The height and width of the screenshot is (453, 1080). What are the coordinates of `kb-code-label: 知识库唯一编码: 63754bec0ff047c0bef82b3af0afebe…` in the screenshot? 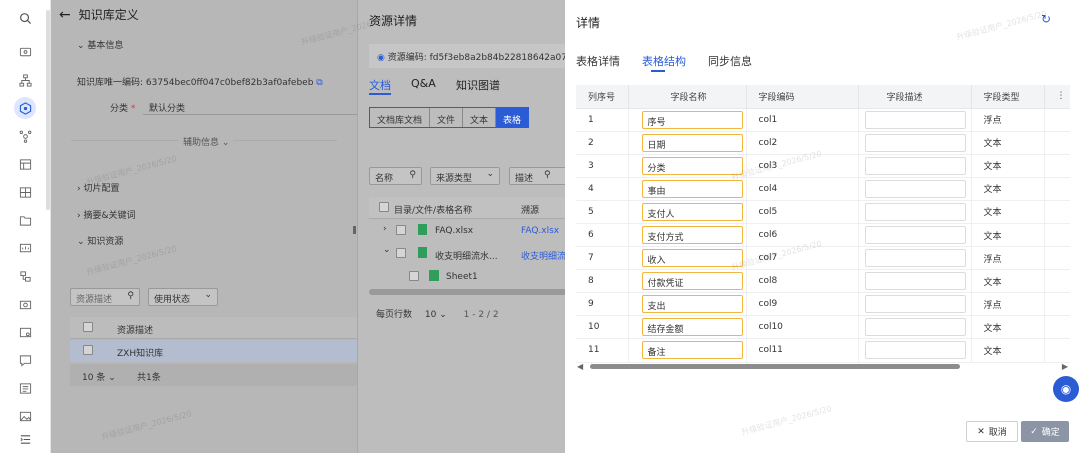 It's located at (200, 81).